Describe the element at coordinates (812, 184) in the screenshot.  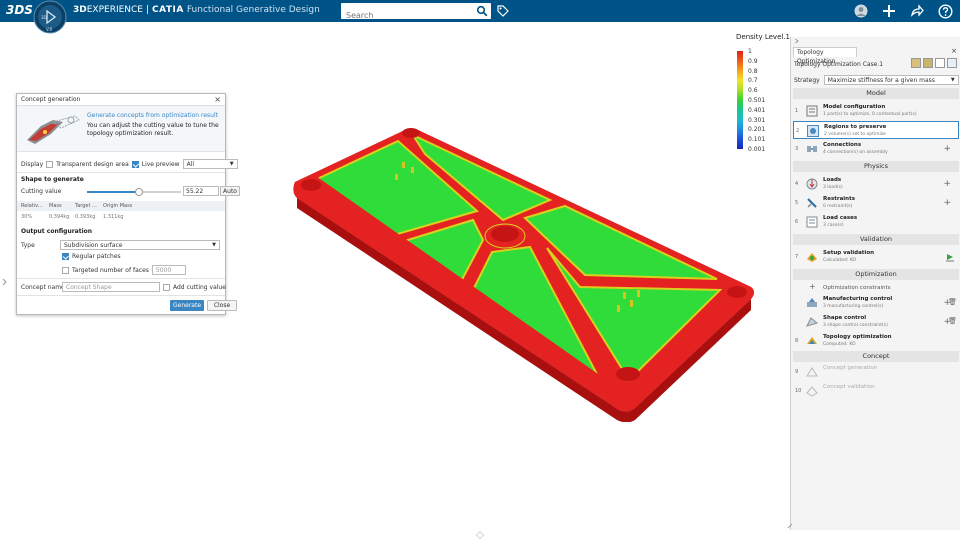
I see `loads-icon` at that location.